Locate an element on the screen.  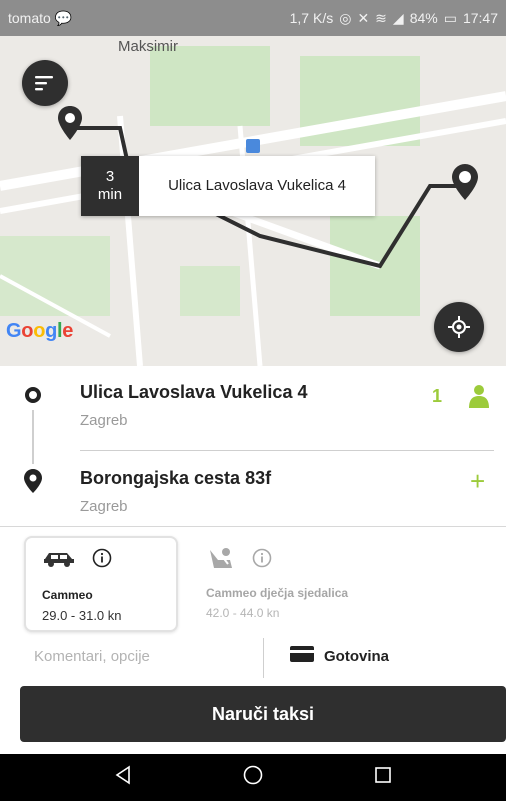
payment-method-label: Gotovina is located at coordinates (357, 656).